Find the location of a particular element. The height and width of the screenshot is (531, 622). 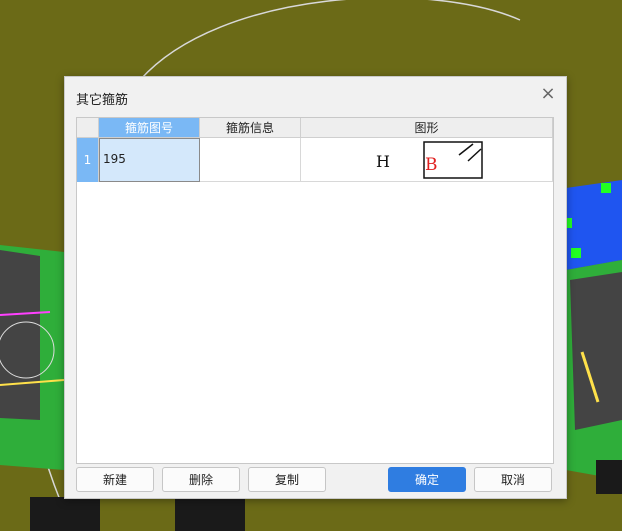

delete-button: 删除 is located at coordinates (201, 479).